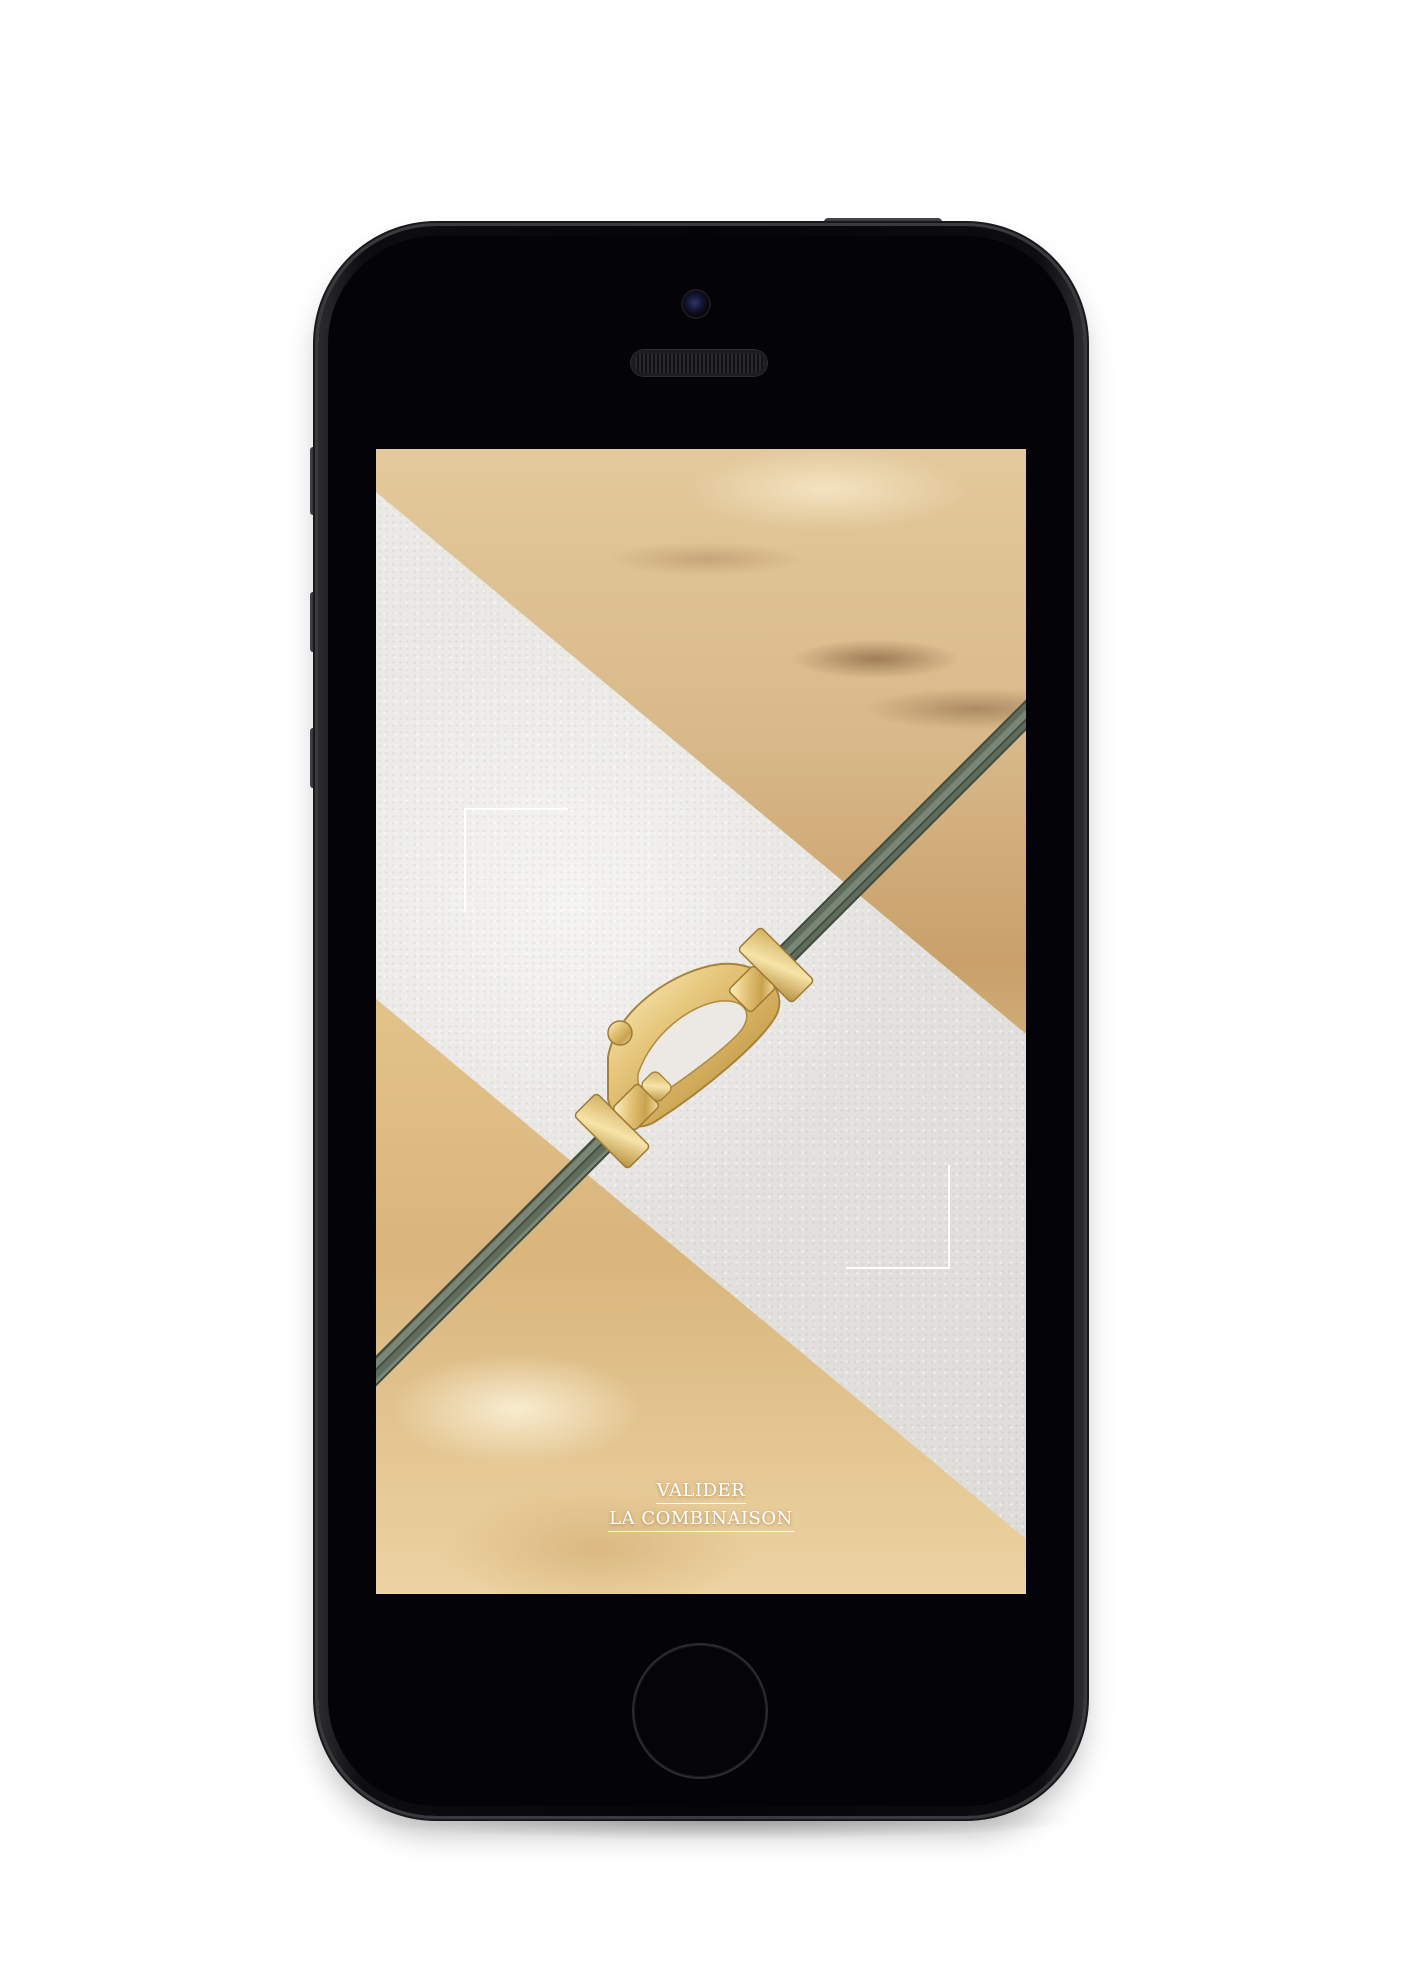 The image size is (1402, 1981). I want to click on front-camera-icon, so click(696, 304).